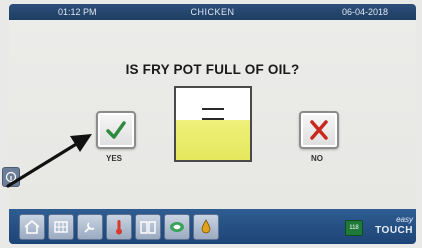 The height and width of the screenshot is (248, 422). I want to click on arrow-pointer-icon, so click(49, 161).